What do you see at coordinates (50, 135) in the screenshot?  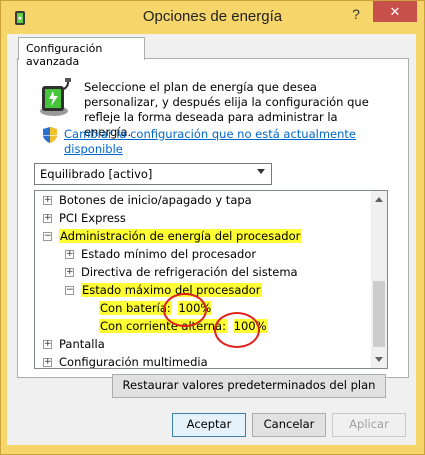 I see `uac-shield-icon` at bounding box center [50, 135].